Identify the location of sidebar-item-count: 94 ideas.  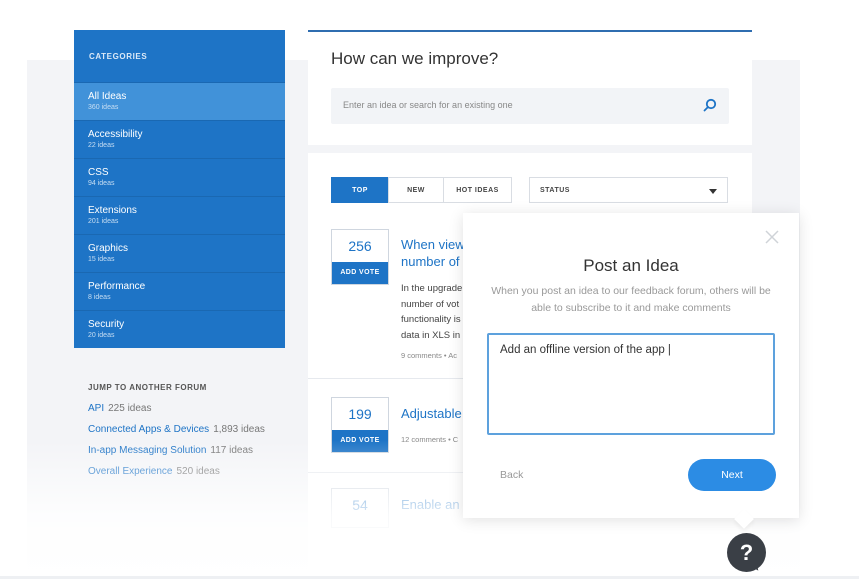
(101, 183).